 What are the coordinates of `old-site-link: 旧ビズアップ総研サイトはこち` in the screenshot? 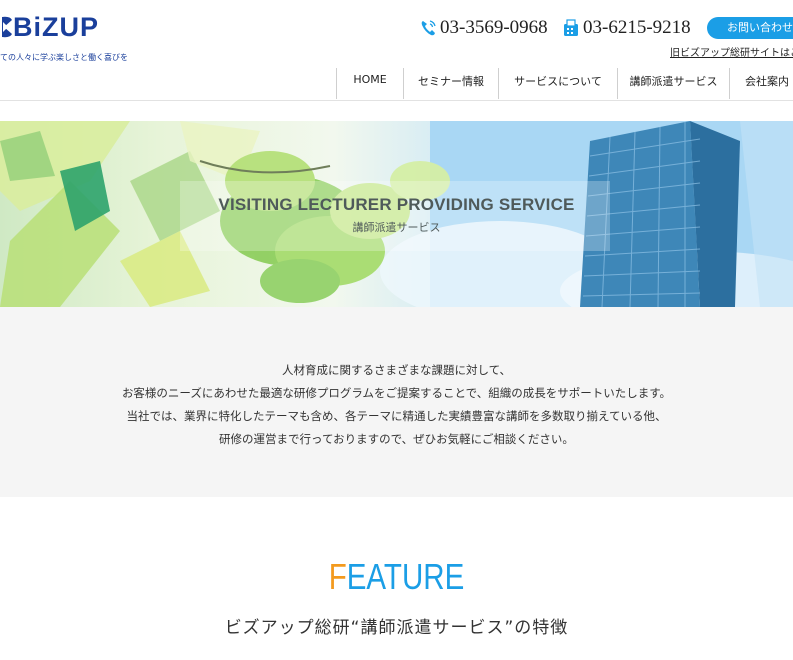 It's located at (731, 51).